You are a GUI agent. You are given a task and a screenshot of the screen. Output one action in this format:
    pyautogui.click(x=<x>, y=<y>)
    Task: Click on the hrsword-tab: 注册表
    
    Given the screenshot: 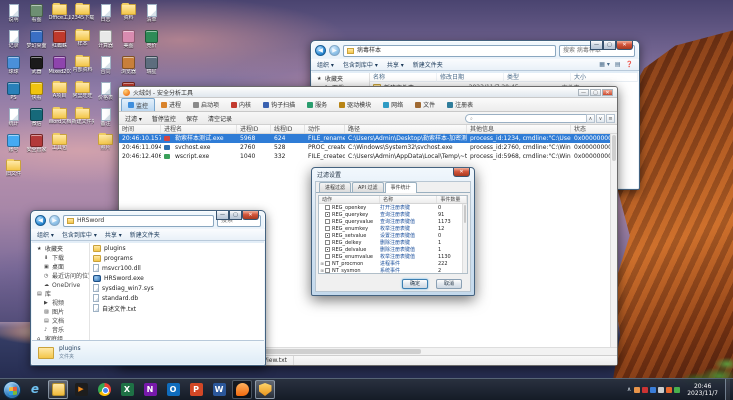 What is the action you would take?
    pyautogui.click(x=460, y=104)
    